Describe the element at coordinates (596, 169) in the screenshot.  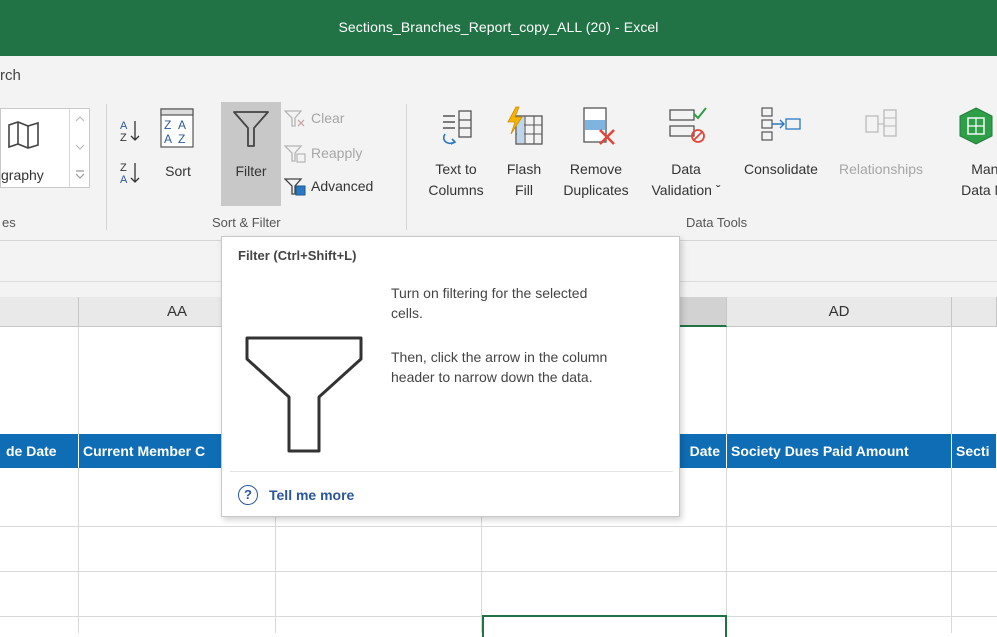
I see `remove-duplicates-label-1: Remove` at that location.